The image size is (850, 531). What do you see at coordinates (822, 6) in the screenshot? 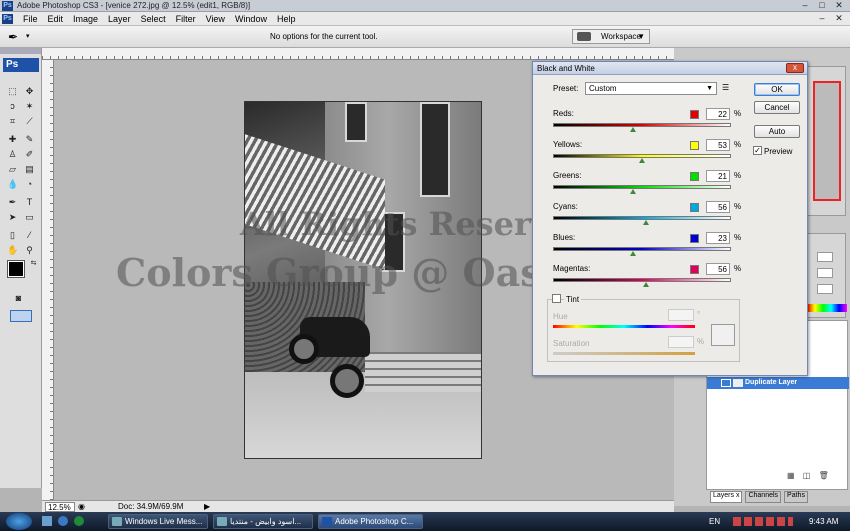
I see `maximize-icon: □` at bounding box center [822, 6].